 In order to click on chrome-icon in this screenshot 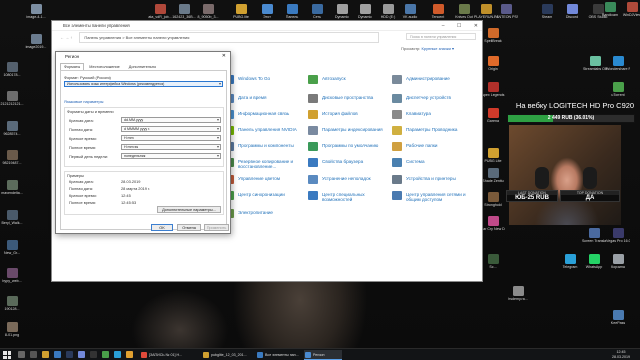, I will do `click(129, 354)`.